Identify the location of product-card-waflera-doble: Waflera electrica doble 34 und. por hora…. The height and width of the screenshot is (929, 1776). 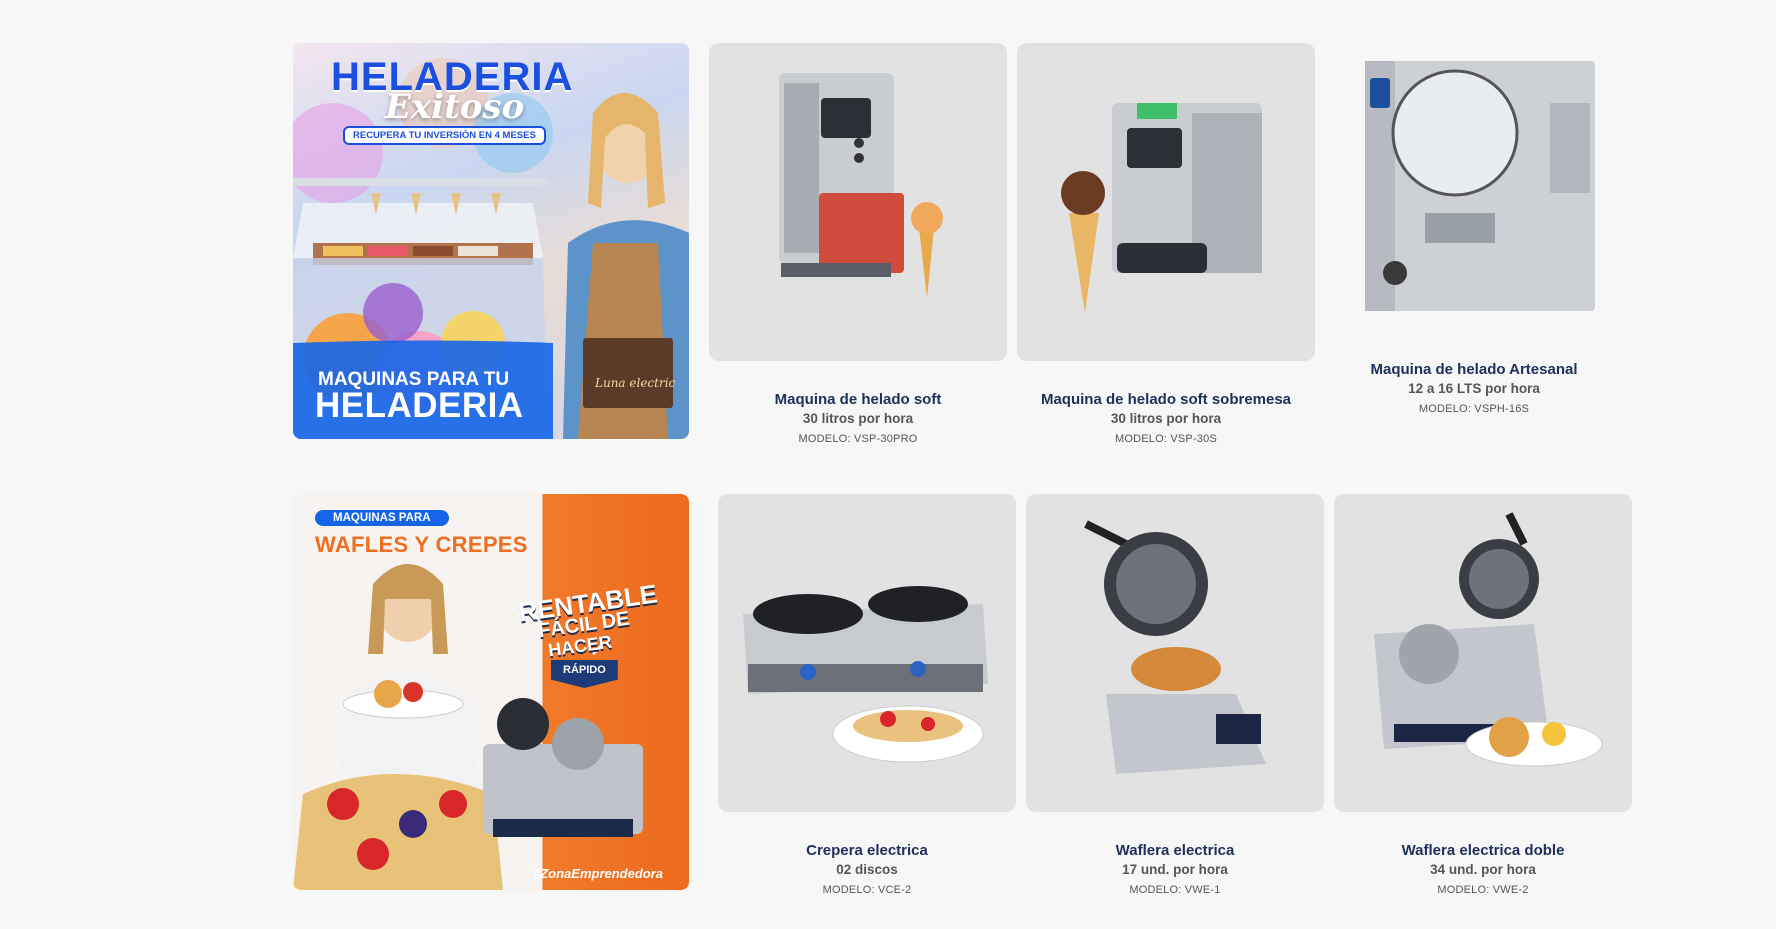
(1483, 695).